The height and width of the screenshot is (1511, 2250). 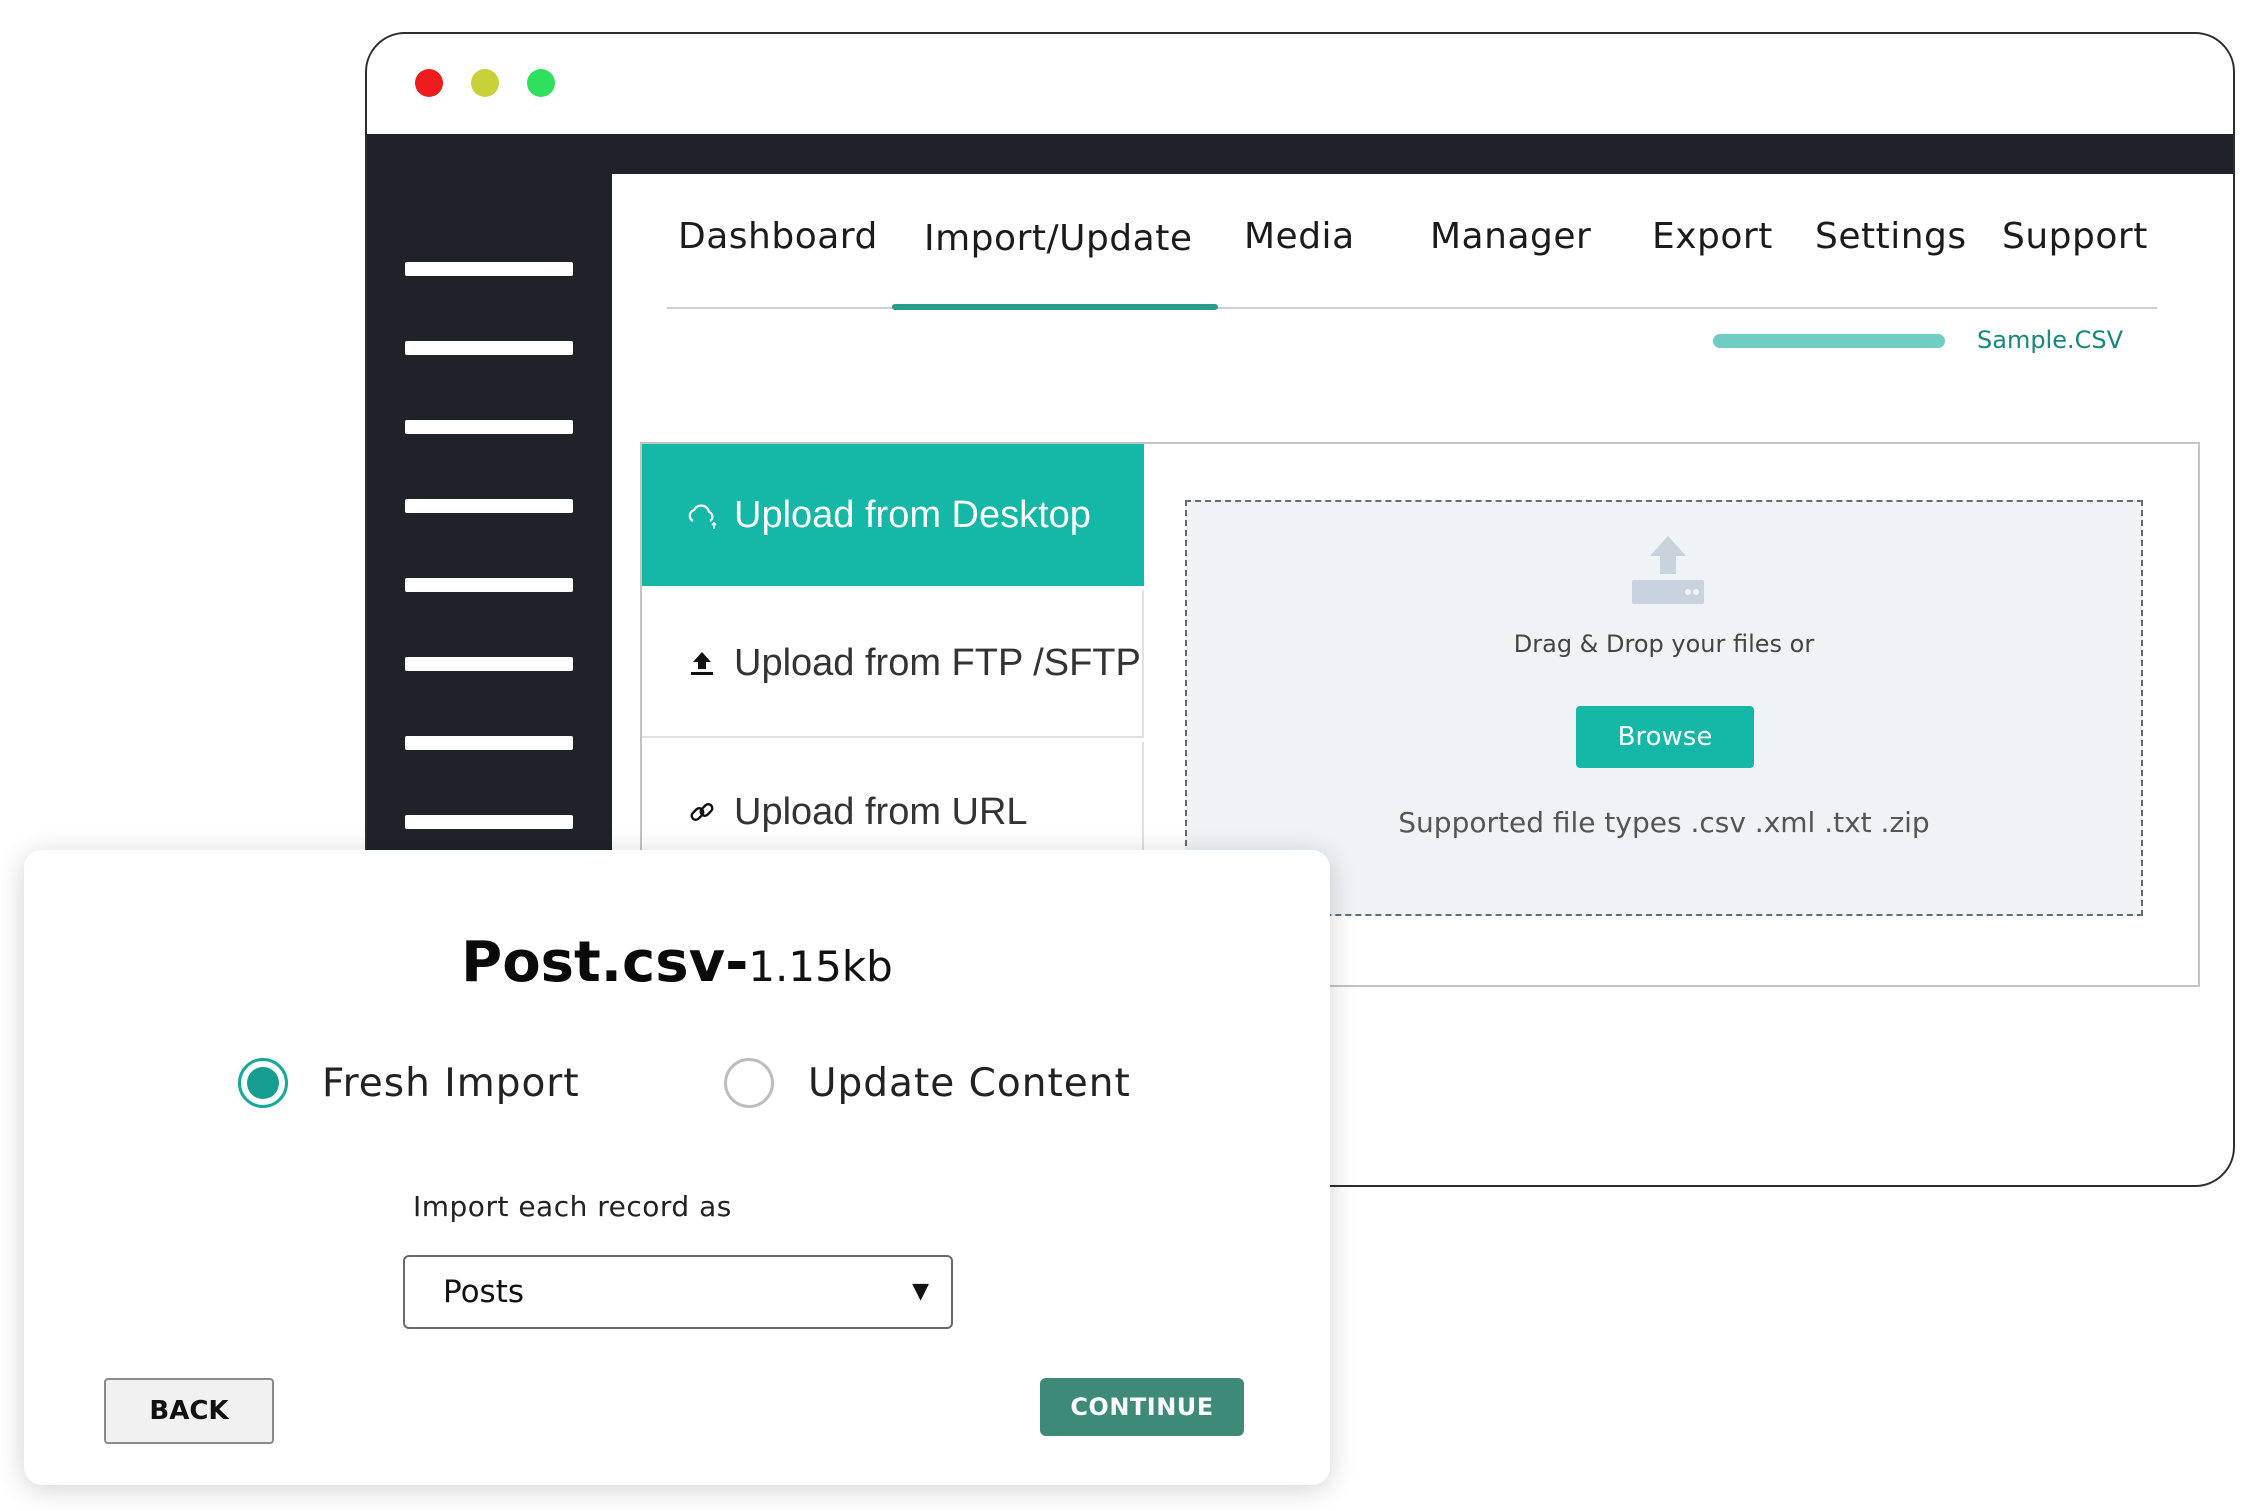 I want to click on upload-from-desktop-option: Upload from Desktop, so click(x=893, y=515).